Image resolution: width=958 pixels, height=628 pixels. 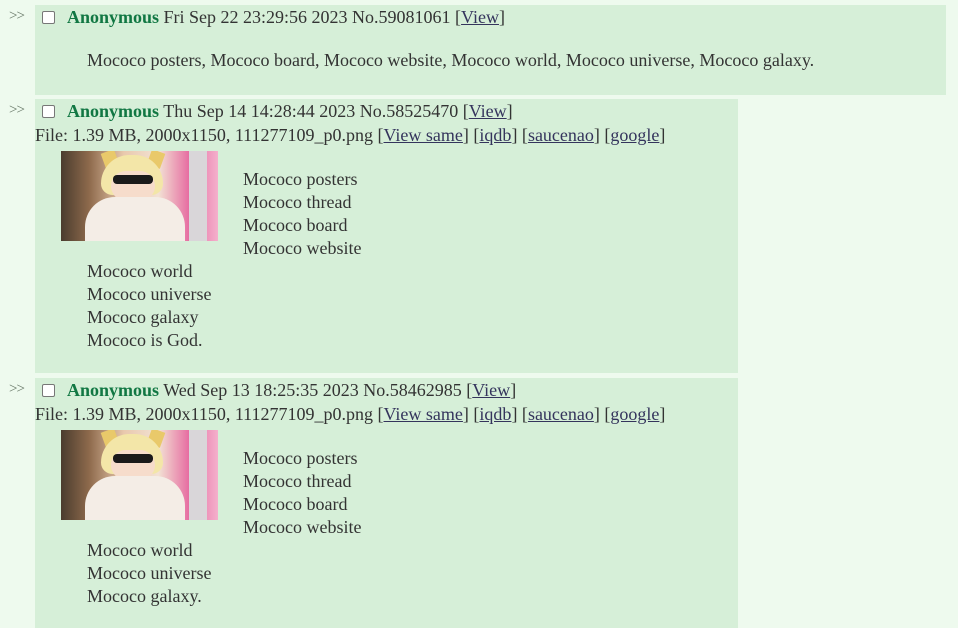 What do you see at coordinates (143, 317) in the screenshot?
I see `message-line: Mococo galaxy` at bounding box center [143, 317].